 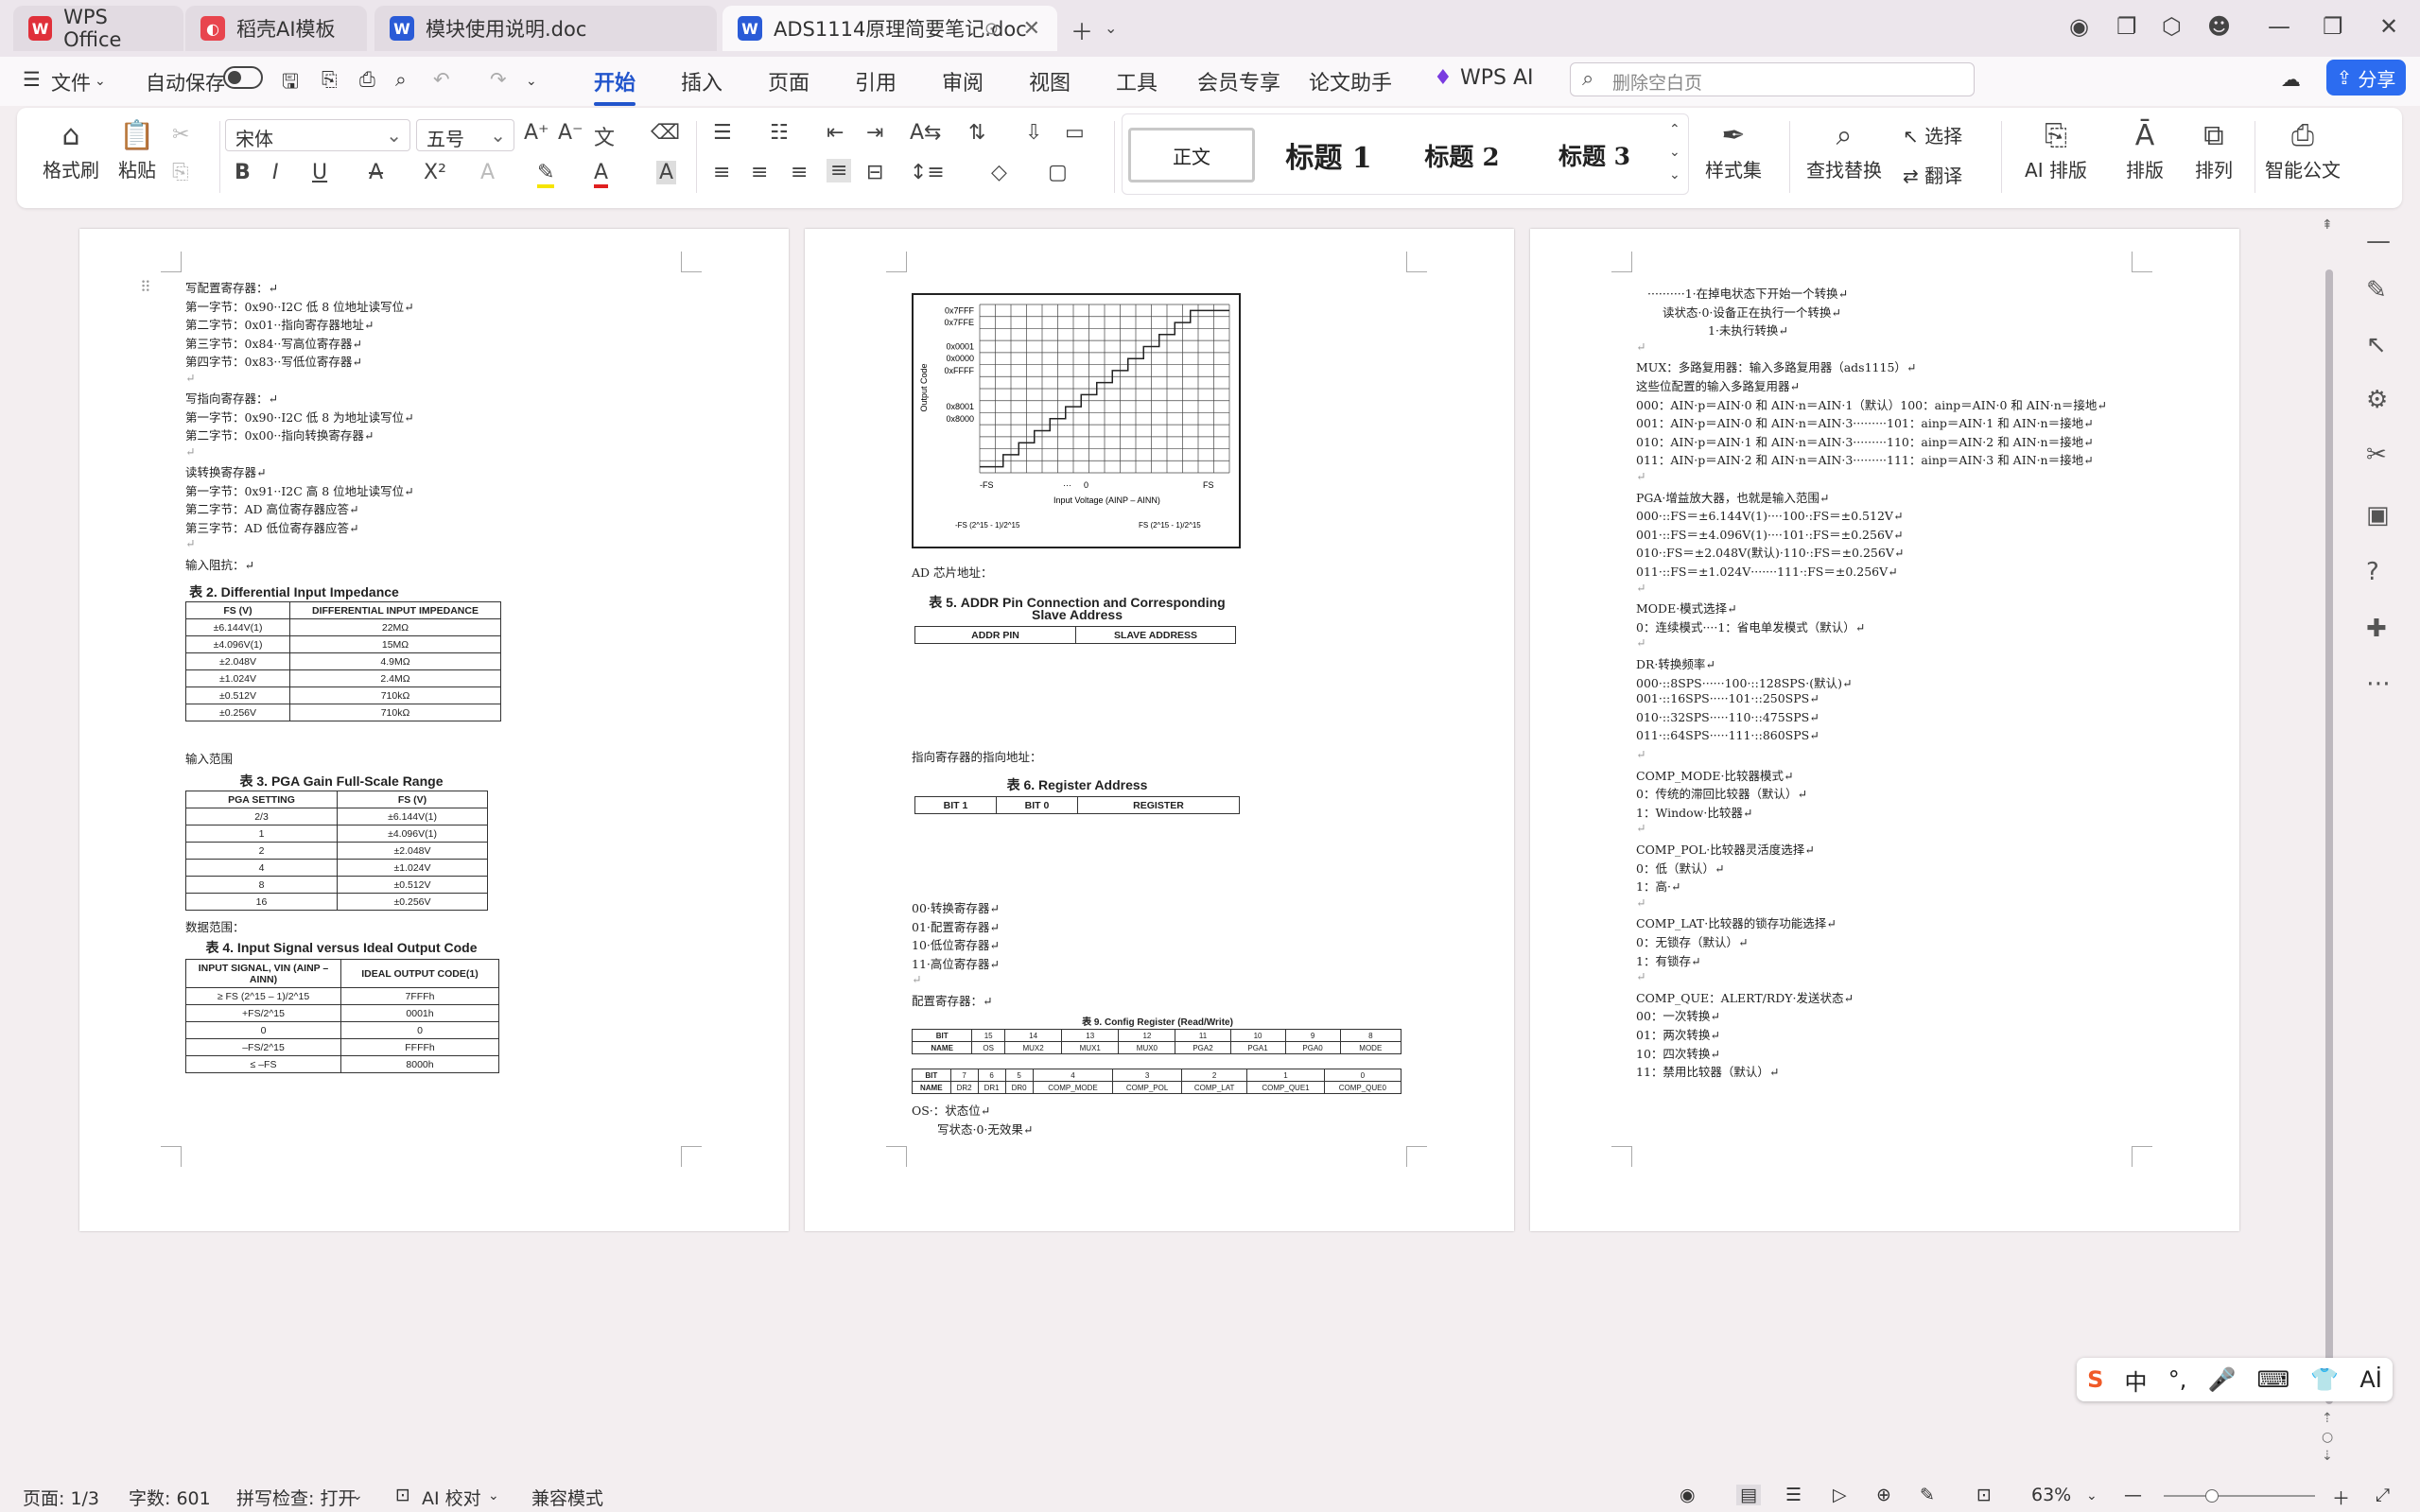 I want to click on numbered-list-icon: ☷, so click(x=780, y=133).